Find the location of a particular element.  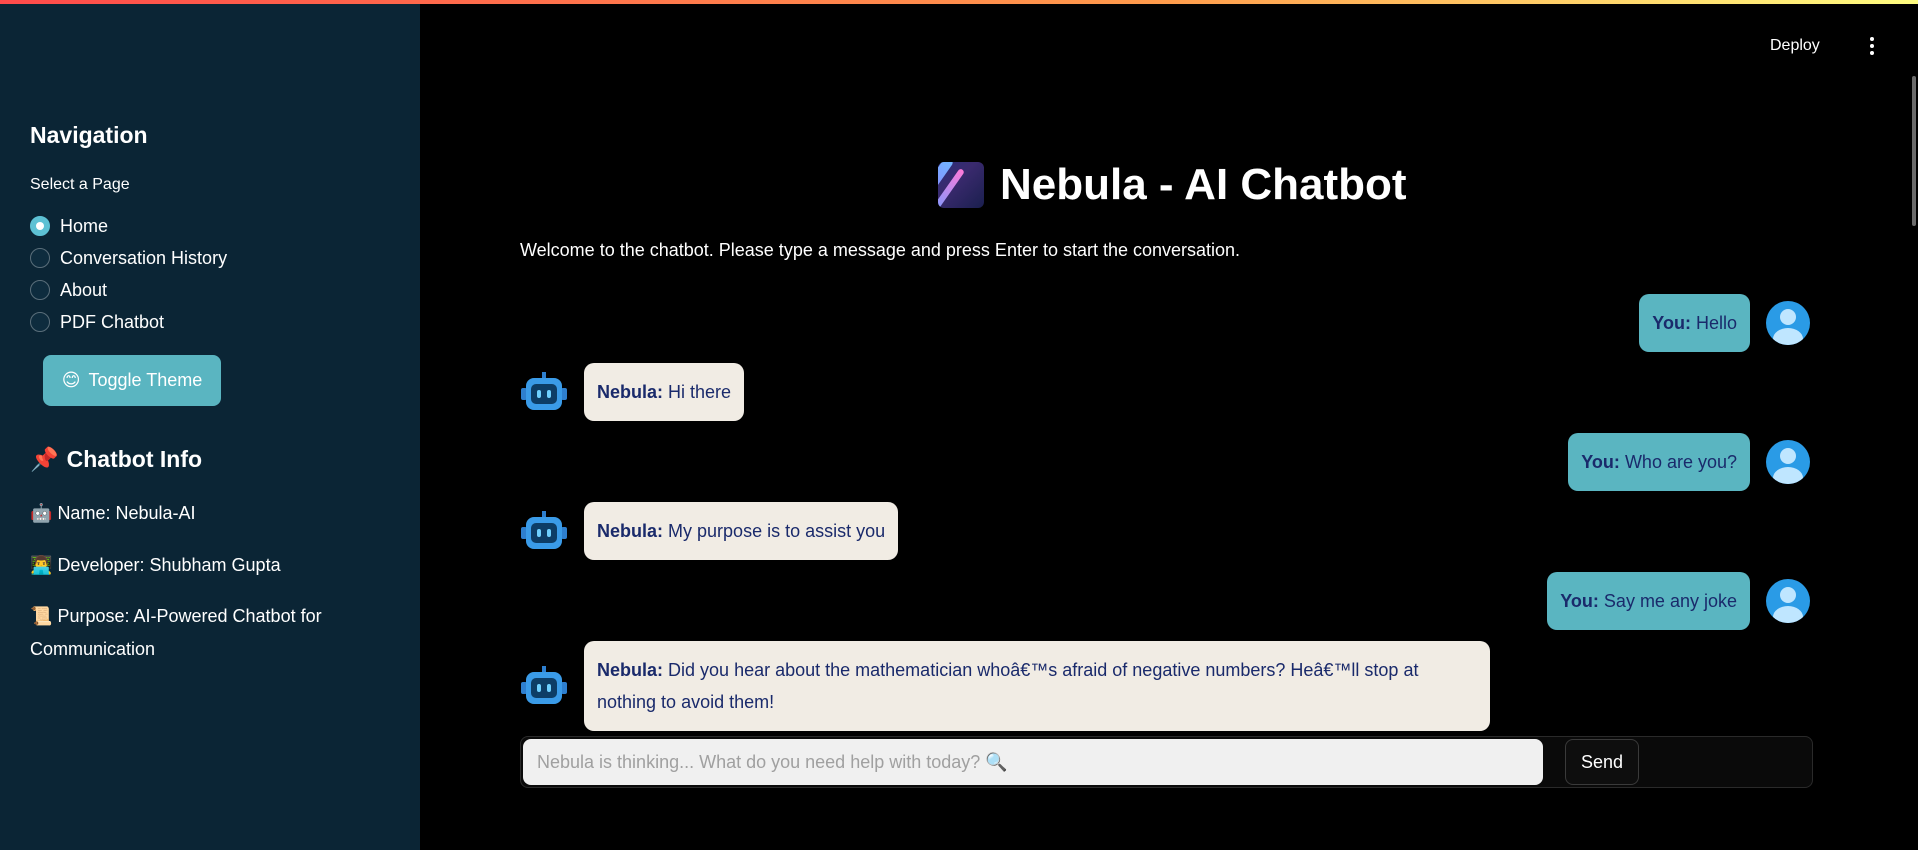

bot-bubble: Nebula: My purpose is to assist you is located at coordinates (741, 531).